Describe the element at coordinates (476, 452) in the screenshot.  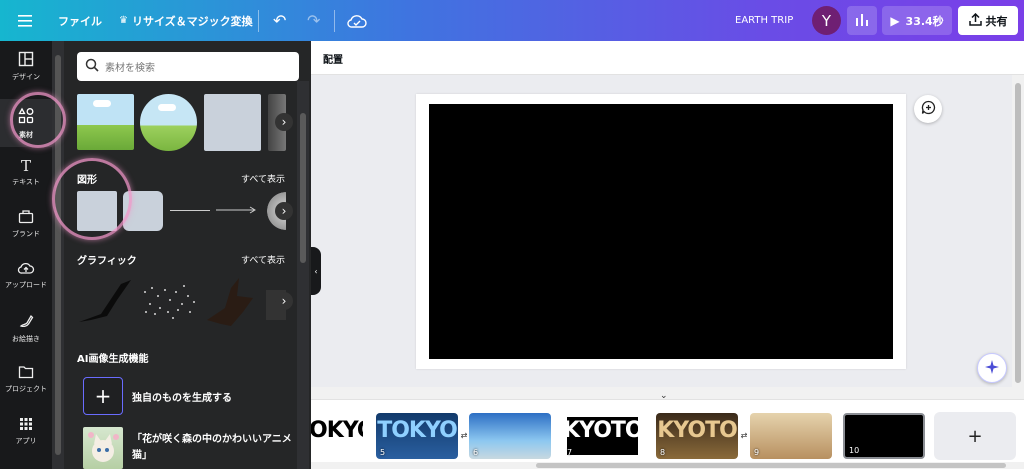
I see `page-number: 6` at that location.